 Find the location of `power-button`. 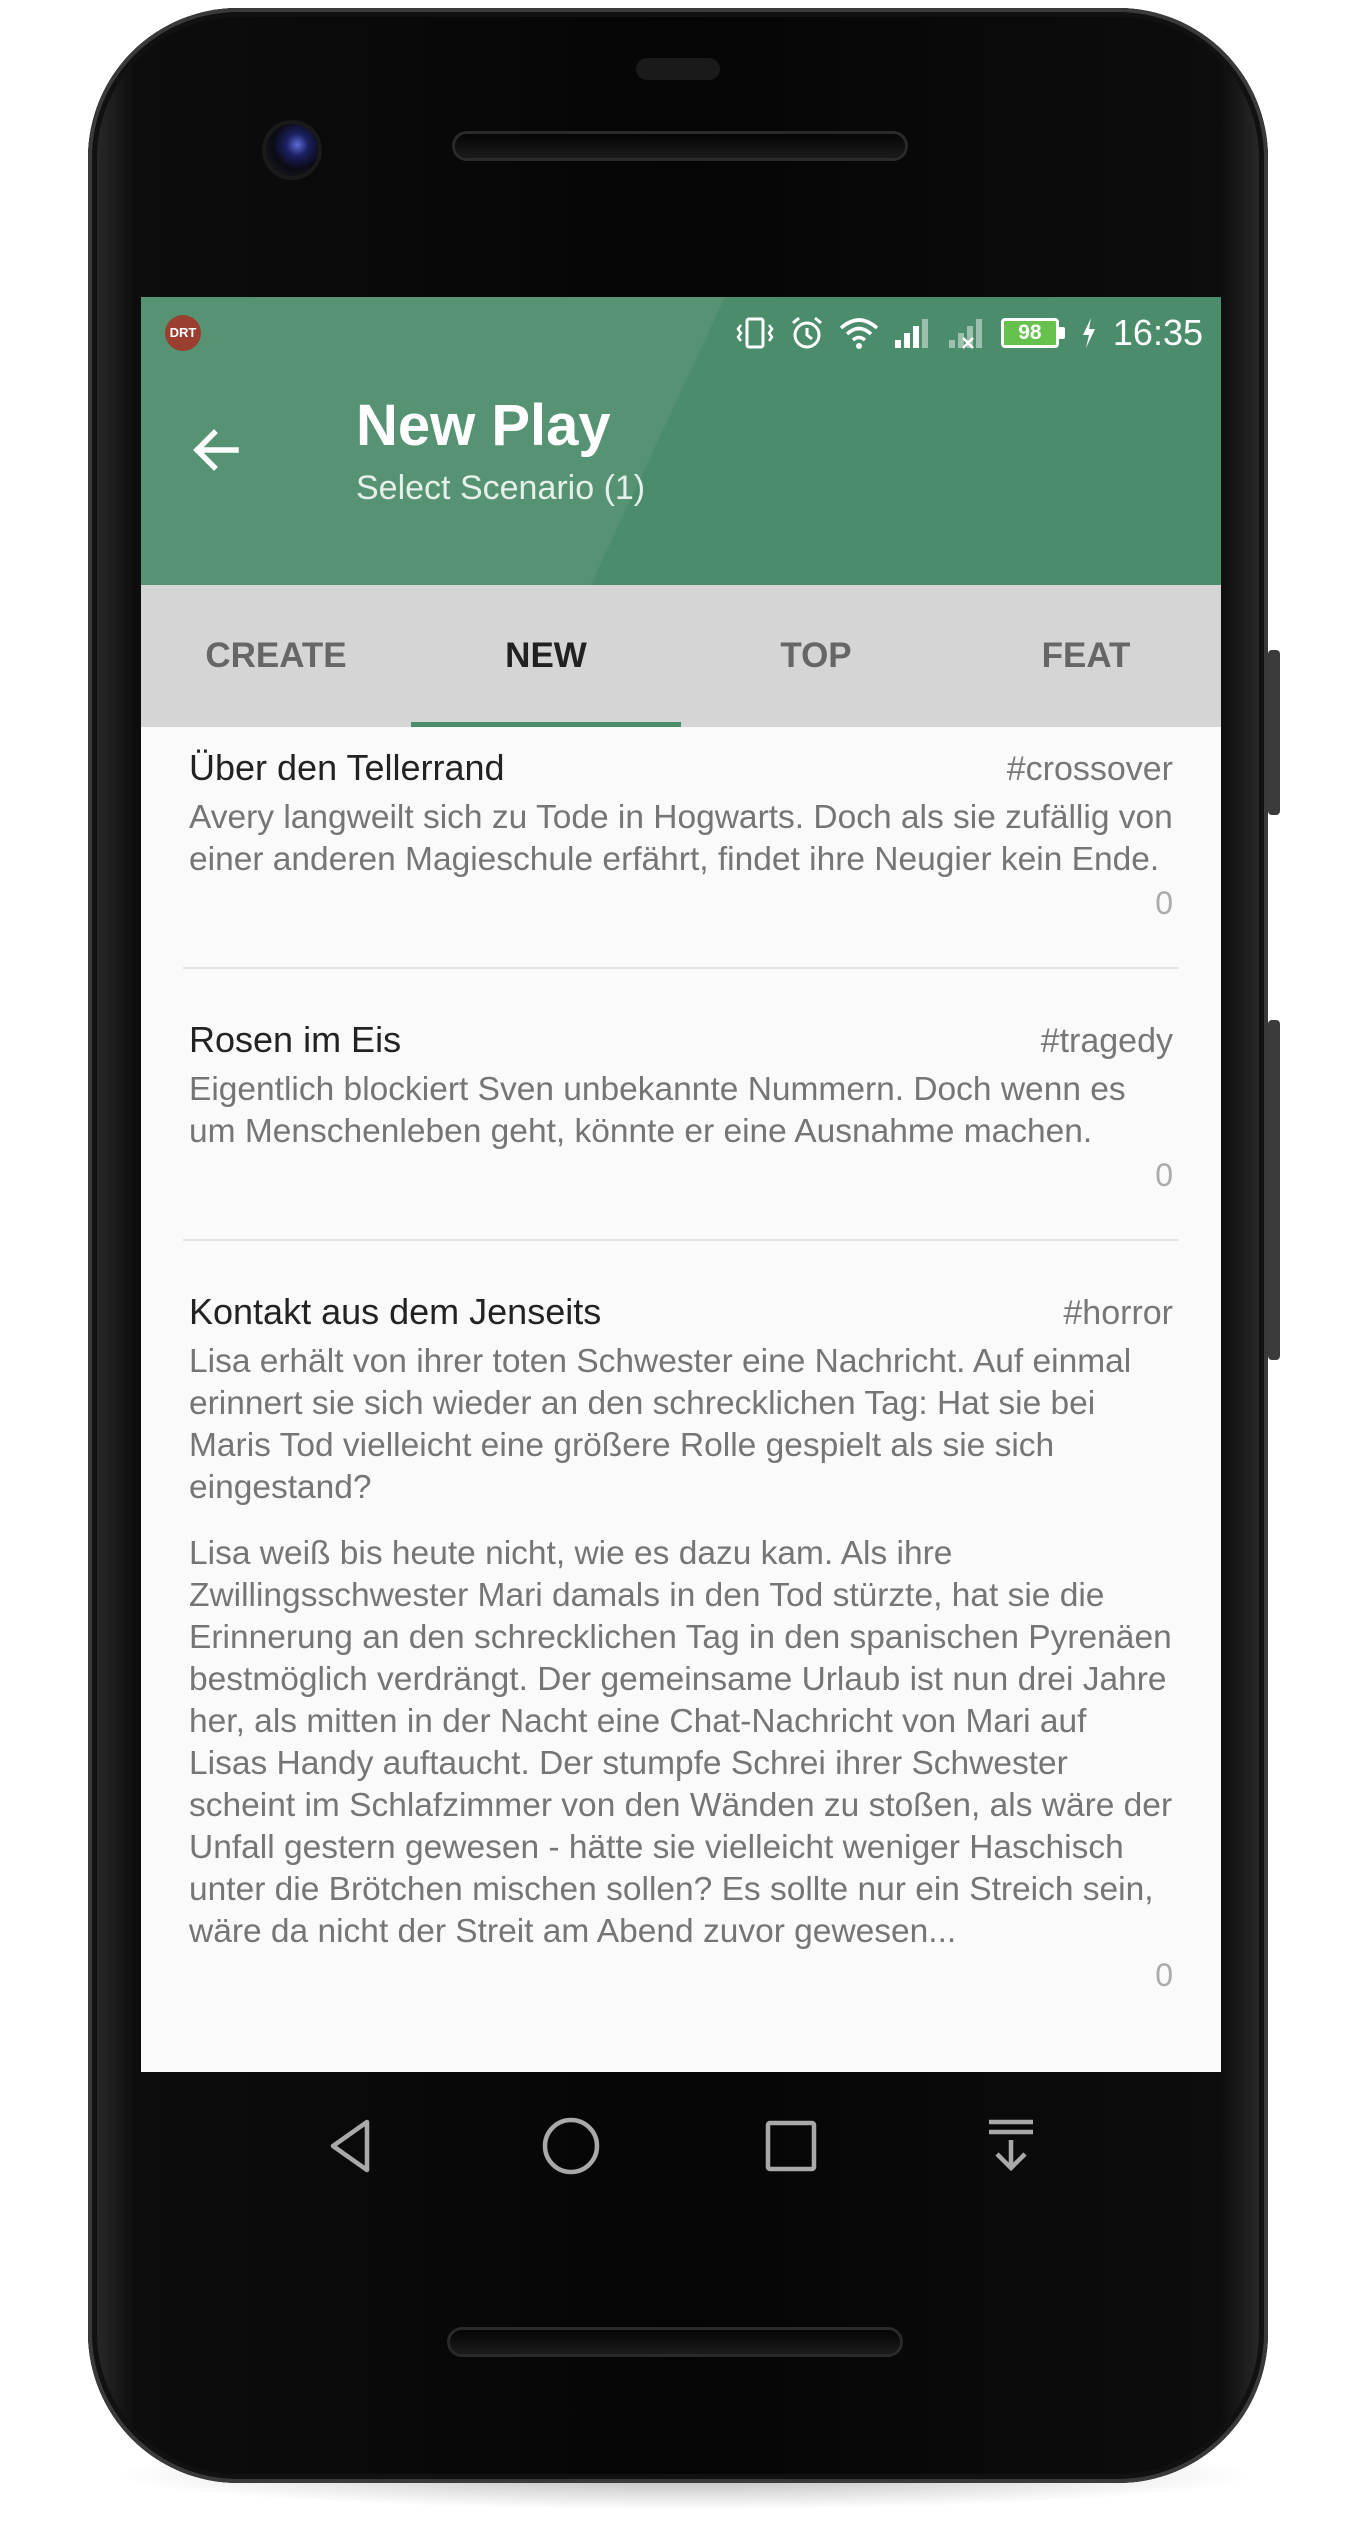

power-button is located at coordinates (1274, 732).